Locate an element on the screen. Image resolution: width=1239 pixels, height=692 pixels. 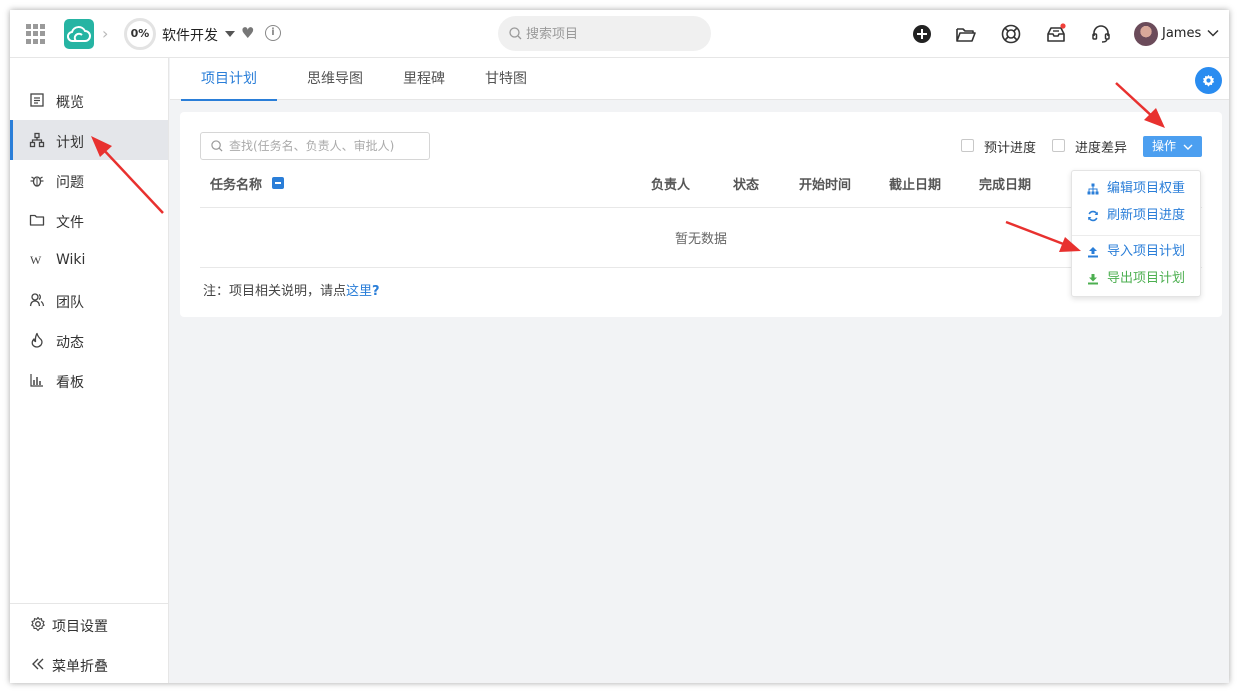
menu-item-refresh-progress: 刷新项目进度 is located at coordinates (1137, 216).